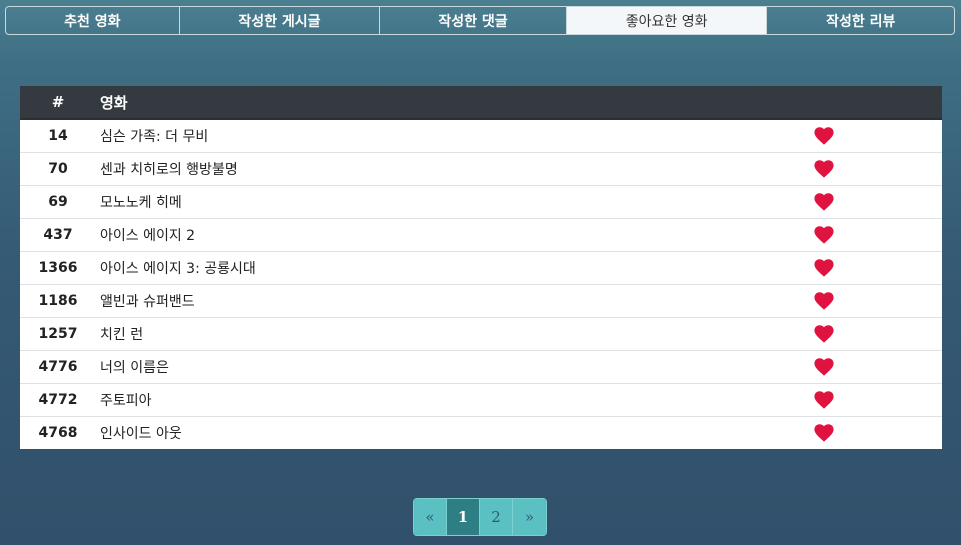 The width and height of the screenshot is (961, 545). What do you see at coordinates (58, 168) in the screenshot?
I see `movie-id: 70` at bounding box center [58, 168].